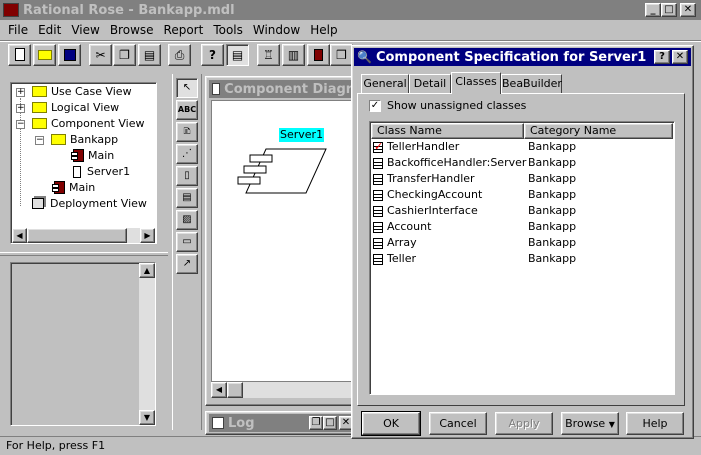  What do you see at coordinates (100, 55) in the screenshot?
I see `cut-icon: ✂` at bounding box center [100, 55].